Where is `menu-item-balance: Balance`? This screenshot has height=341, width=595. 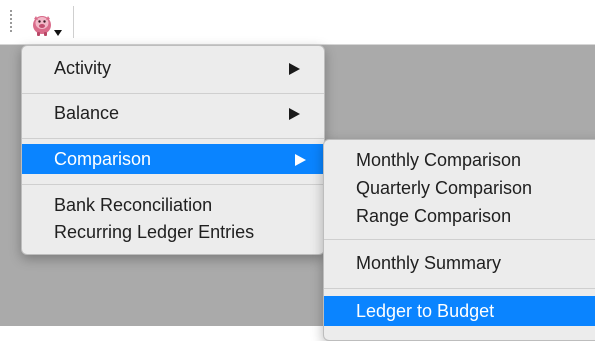 menu-item-balance: Balance is located at coordinates (173, 113).